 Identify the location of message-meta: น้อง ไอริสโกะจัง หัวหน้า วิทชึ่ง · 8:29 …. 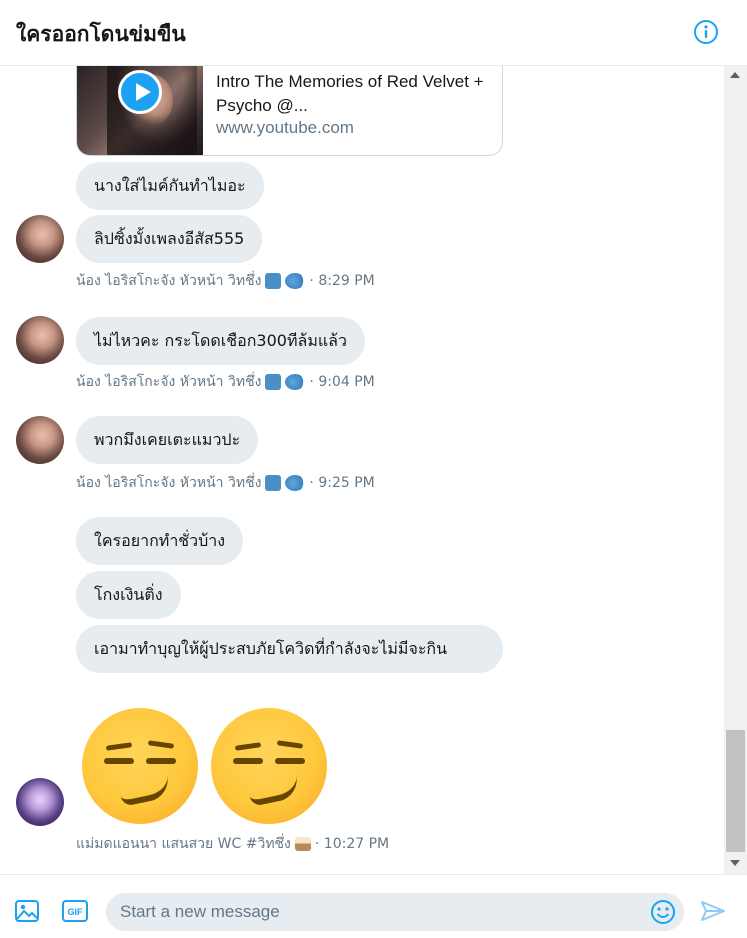
(225, 281).